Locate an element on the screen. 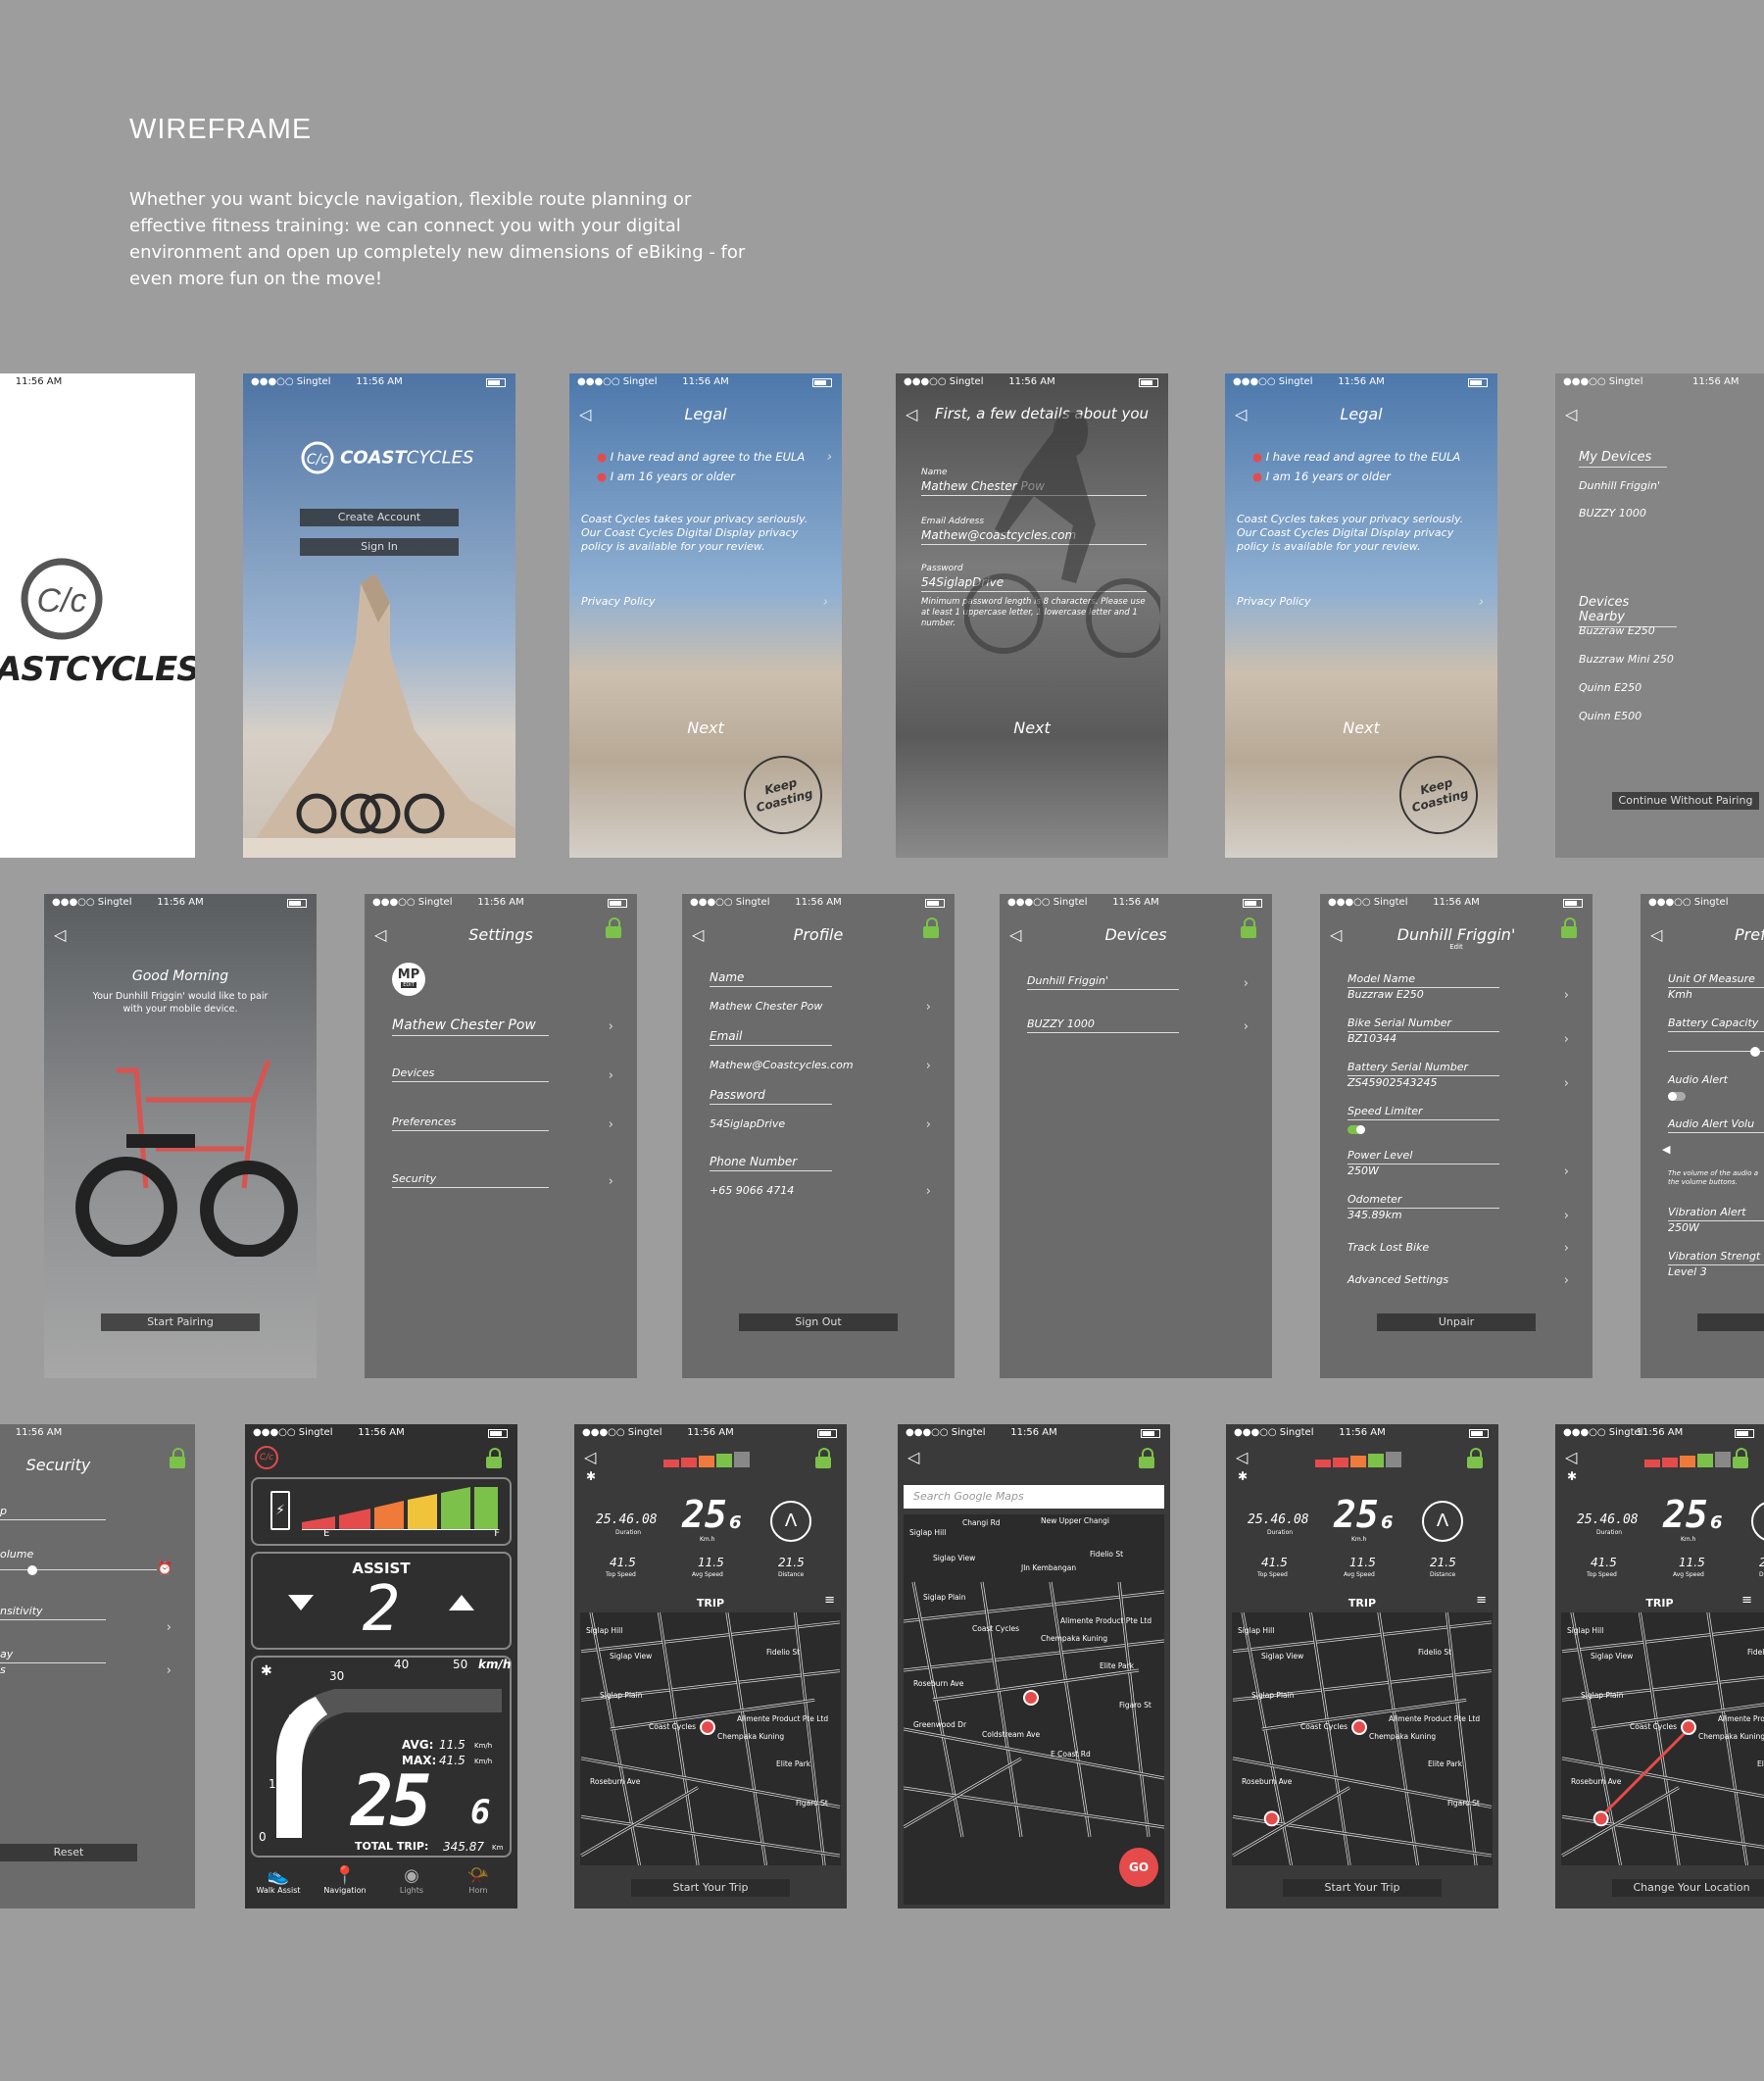  eula-checkbox: ● I have read and agree to the EULA › is located at coordinates (714, 457).